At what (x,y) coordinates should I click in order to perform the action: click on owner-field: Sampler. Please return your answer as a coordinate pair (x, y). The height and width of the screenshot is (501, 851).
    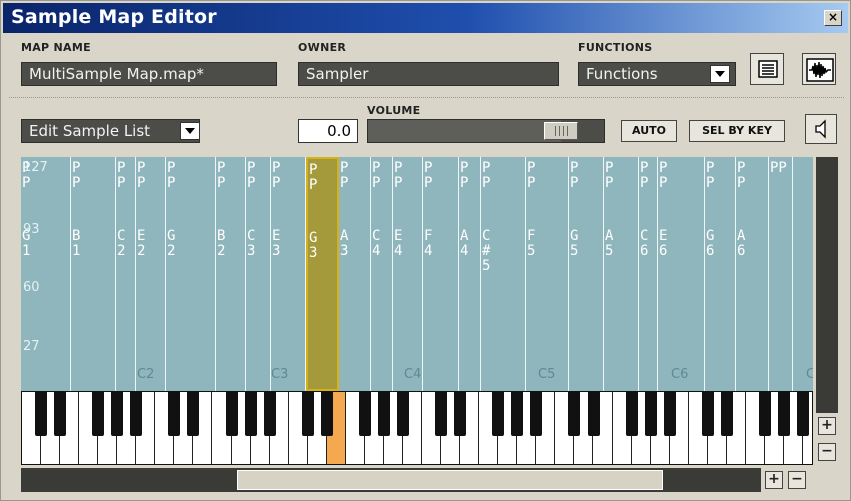
    Looking at the image, I should click on (428, 74).